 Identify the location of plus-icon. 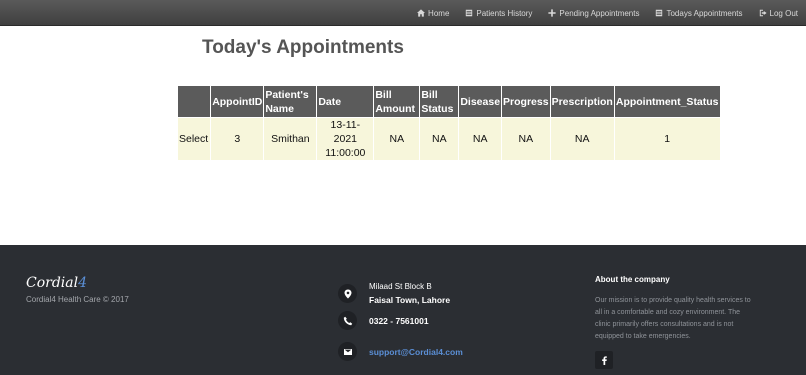
(552, 13).